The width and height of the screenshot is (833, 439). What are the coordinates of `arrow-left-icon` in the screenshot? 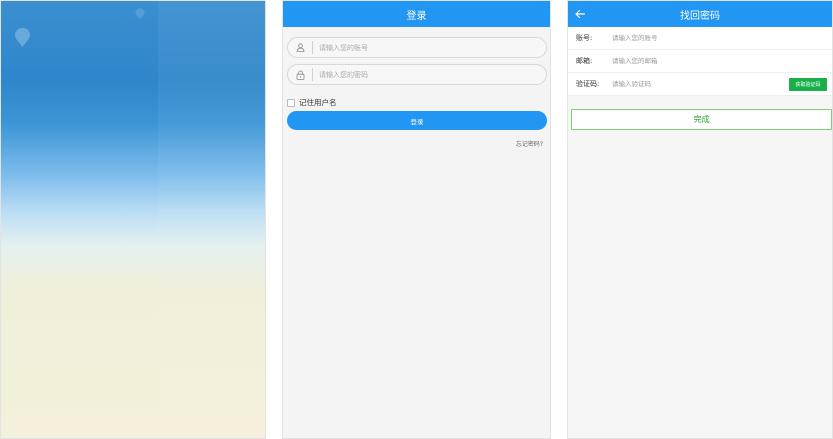 It's located at (580, 14).